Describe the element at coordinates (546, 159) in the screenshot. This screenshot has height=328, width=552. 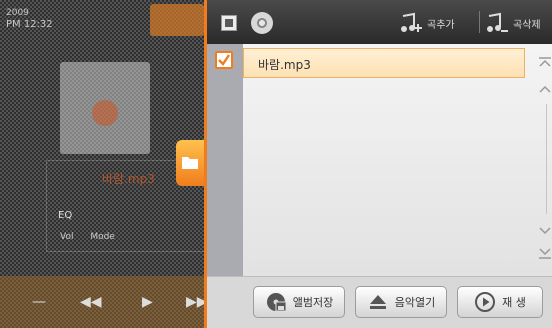
I see `scroll-track` at that location.